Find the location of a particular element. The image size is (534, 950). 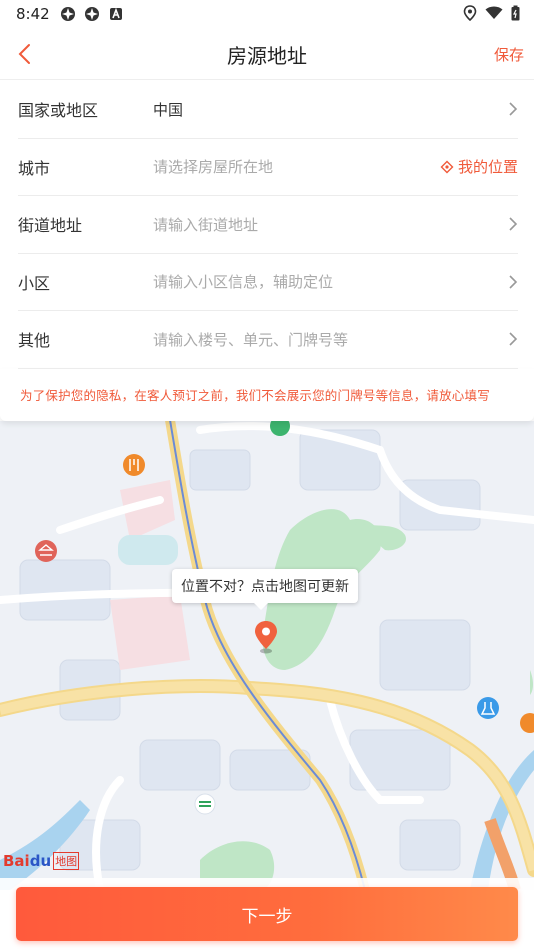

my-location-label: 我的位置 is located at coordinates (487, 167).